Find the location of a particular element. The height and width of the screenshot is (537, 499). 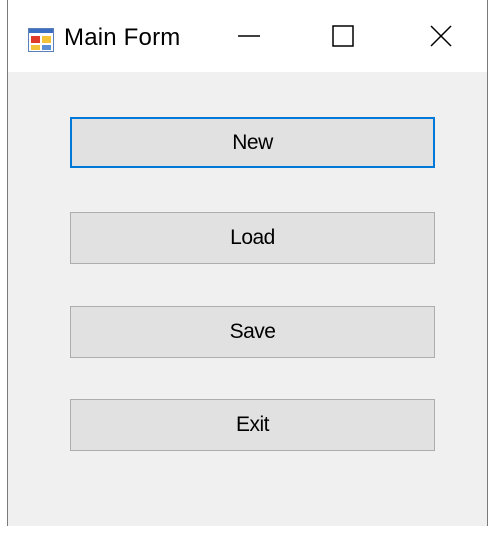

save-button: Save is located at coordinates (252, 332).